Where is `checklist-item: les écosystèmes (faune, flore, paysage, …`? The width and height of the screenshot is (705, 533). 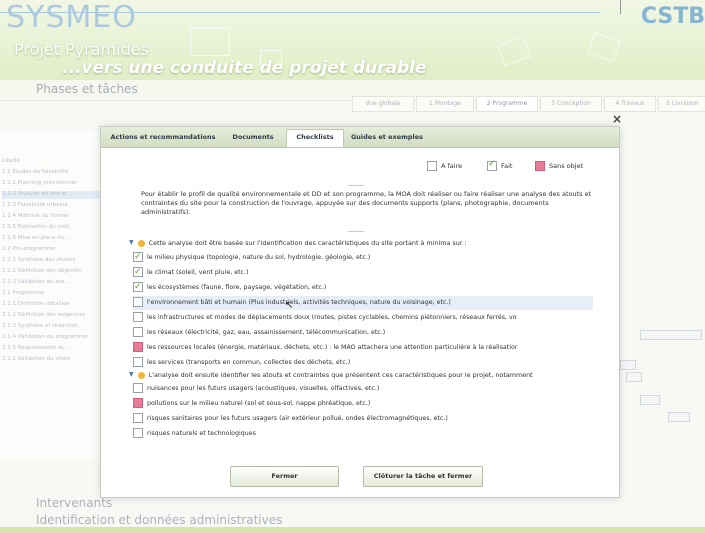
checklist-item: les écosystèmes (faune, flore, paysage, … is located at coordinates (363, 288).